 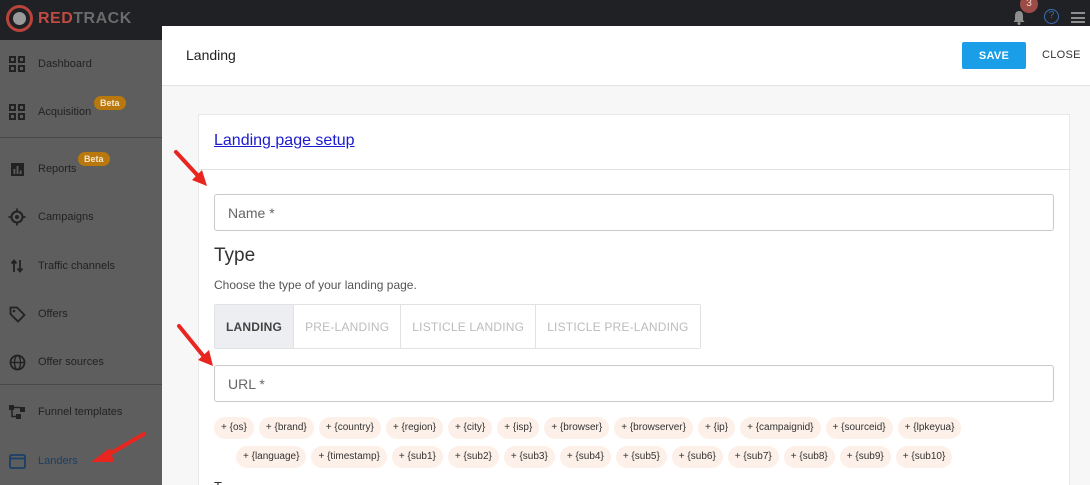 What do you see at coordinates (17, 314) in the screenshot?
I see `tag-icon` at bounding box center [17, 314].